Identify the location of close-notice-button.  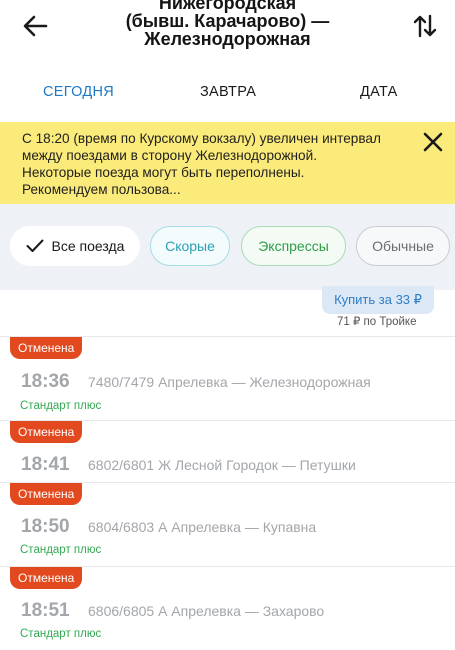
(433, 142).